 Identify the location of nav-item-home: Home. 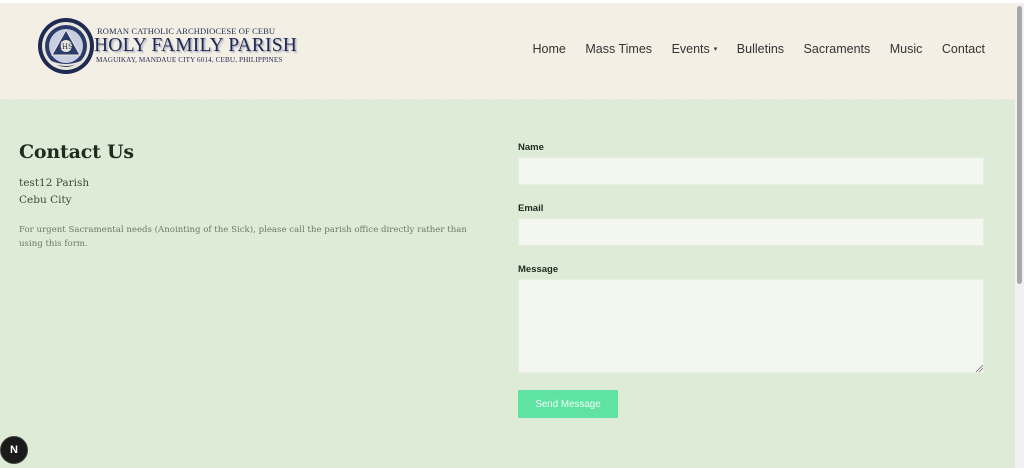
(549, 49).